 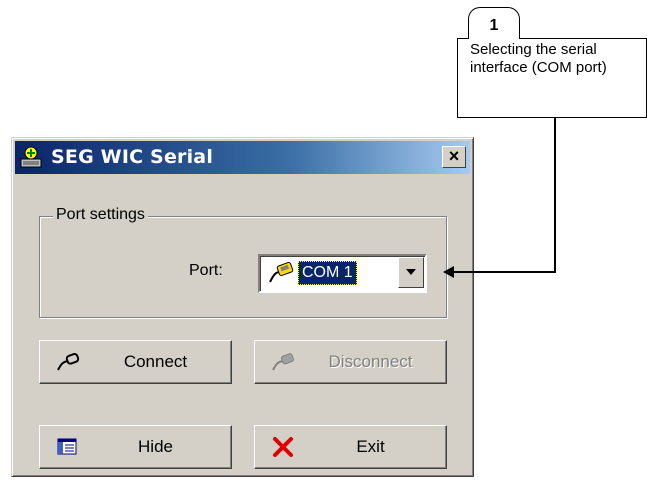 What do you see at coordinates (135, 447) in the screenshot?
I see `hide-button: Hide` at bounding box center [135, 447].